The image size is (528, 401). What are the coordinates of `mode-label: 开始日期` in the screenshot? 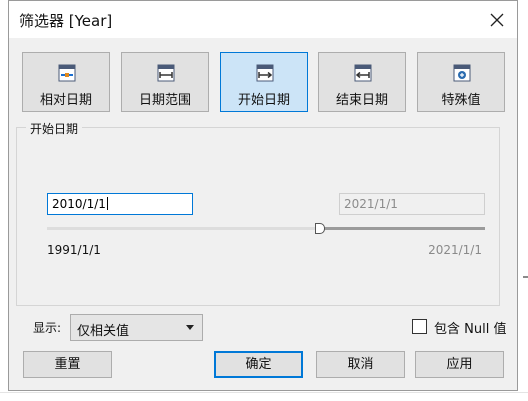 It's located at (263, 100).